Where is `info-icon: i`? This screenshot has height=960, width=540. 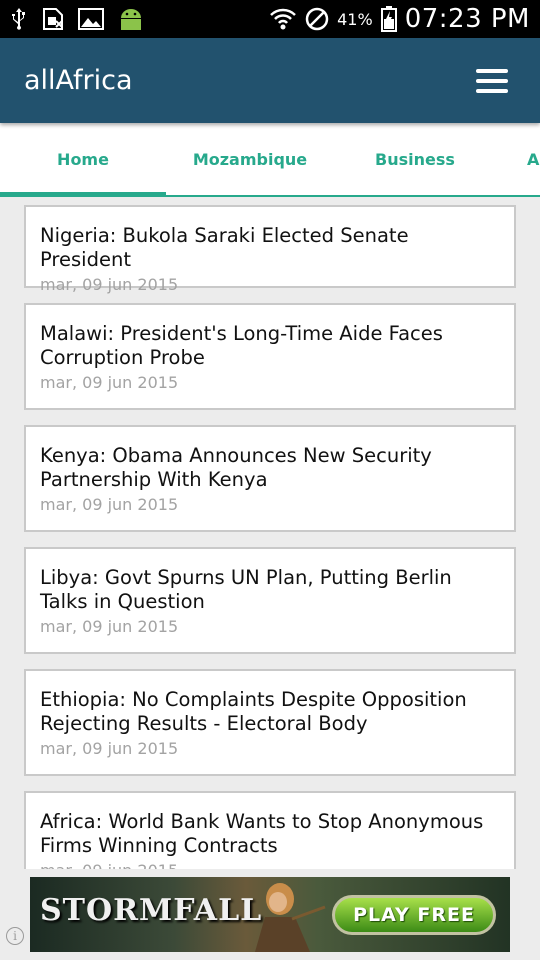
info-icon: i is located at coordinates (15, 936).